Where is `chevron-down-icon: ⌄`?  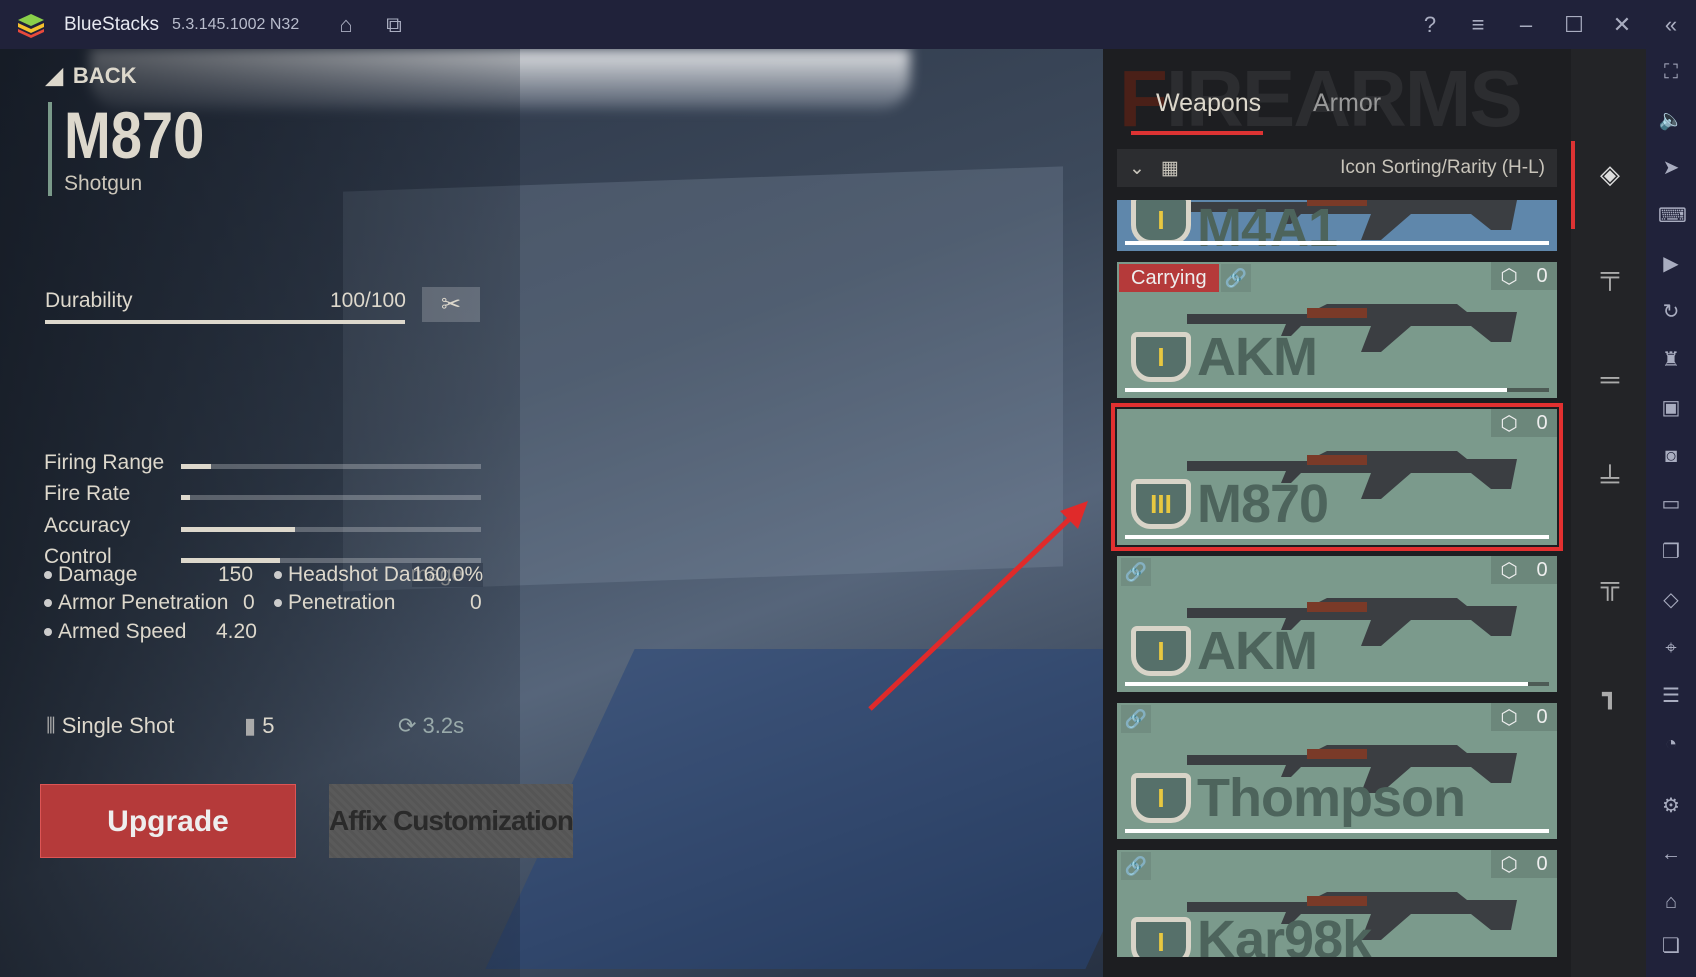
chevron-down-icon: ⌄ is located at coordinates (1137, 168).